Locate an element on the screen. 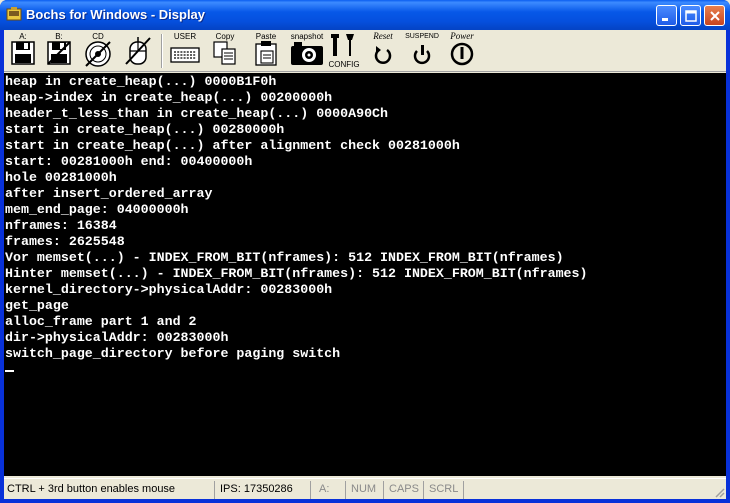 Image resolution: width=730 pixels, height=503 pixels. resize-grip-icon is located at coordinates (719, 492).